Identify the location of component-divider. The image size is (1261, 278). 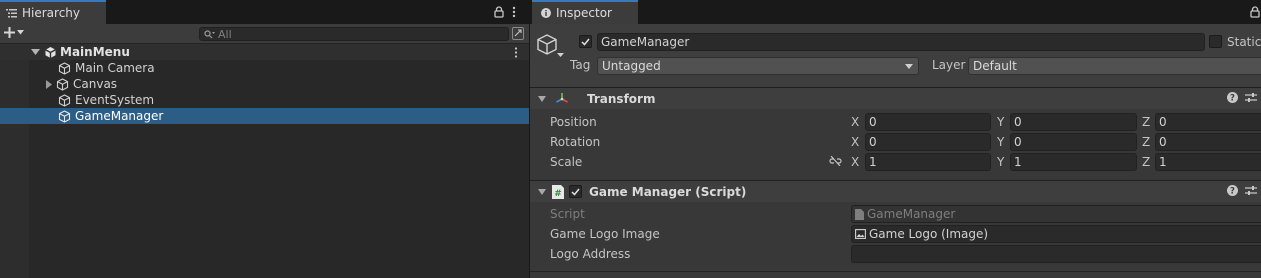
(895, 271).